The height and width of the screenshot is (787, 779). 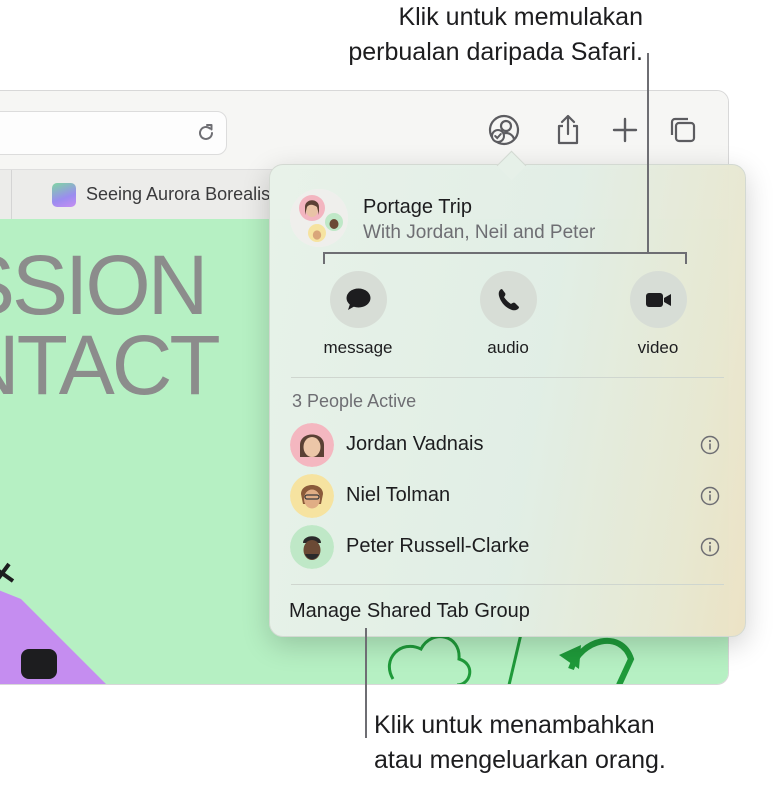 What do you see at coordinates (358, 299) in the screenshot?
I see `message-bubble-icon` at bounding box center [358, 299].